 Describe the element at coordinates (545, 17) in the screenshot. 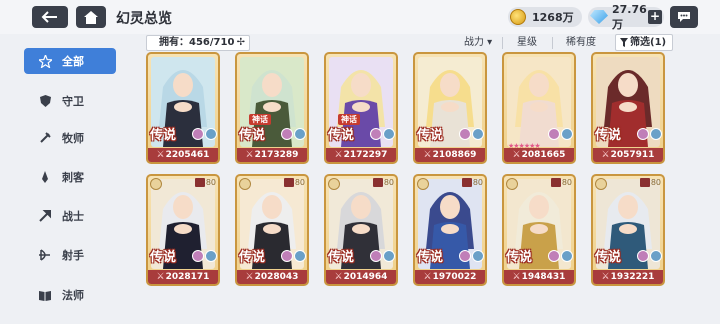

I see `gold-counter: 1268万` at that location.